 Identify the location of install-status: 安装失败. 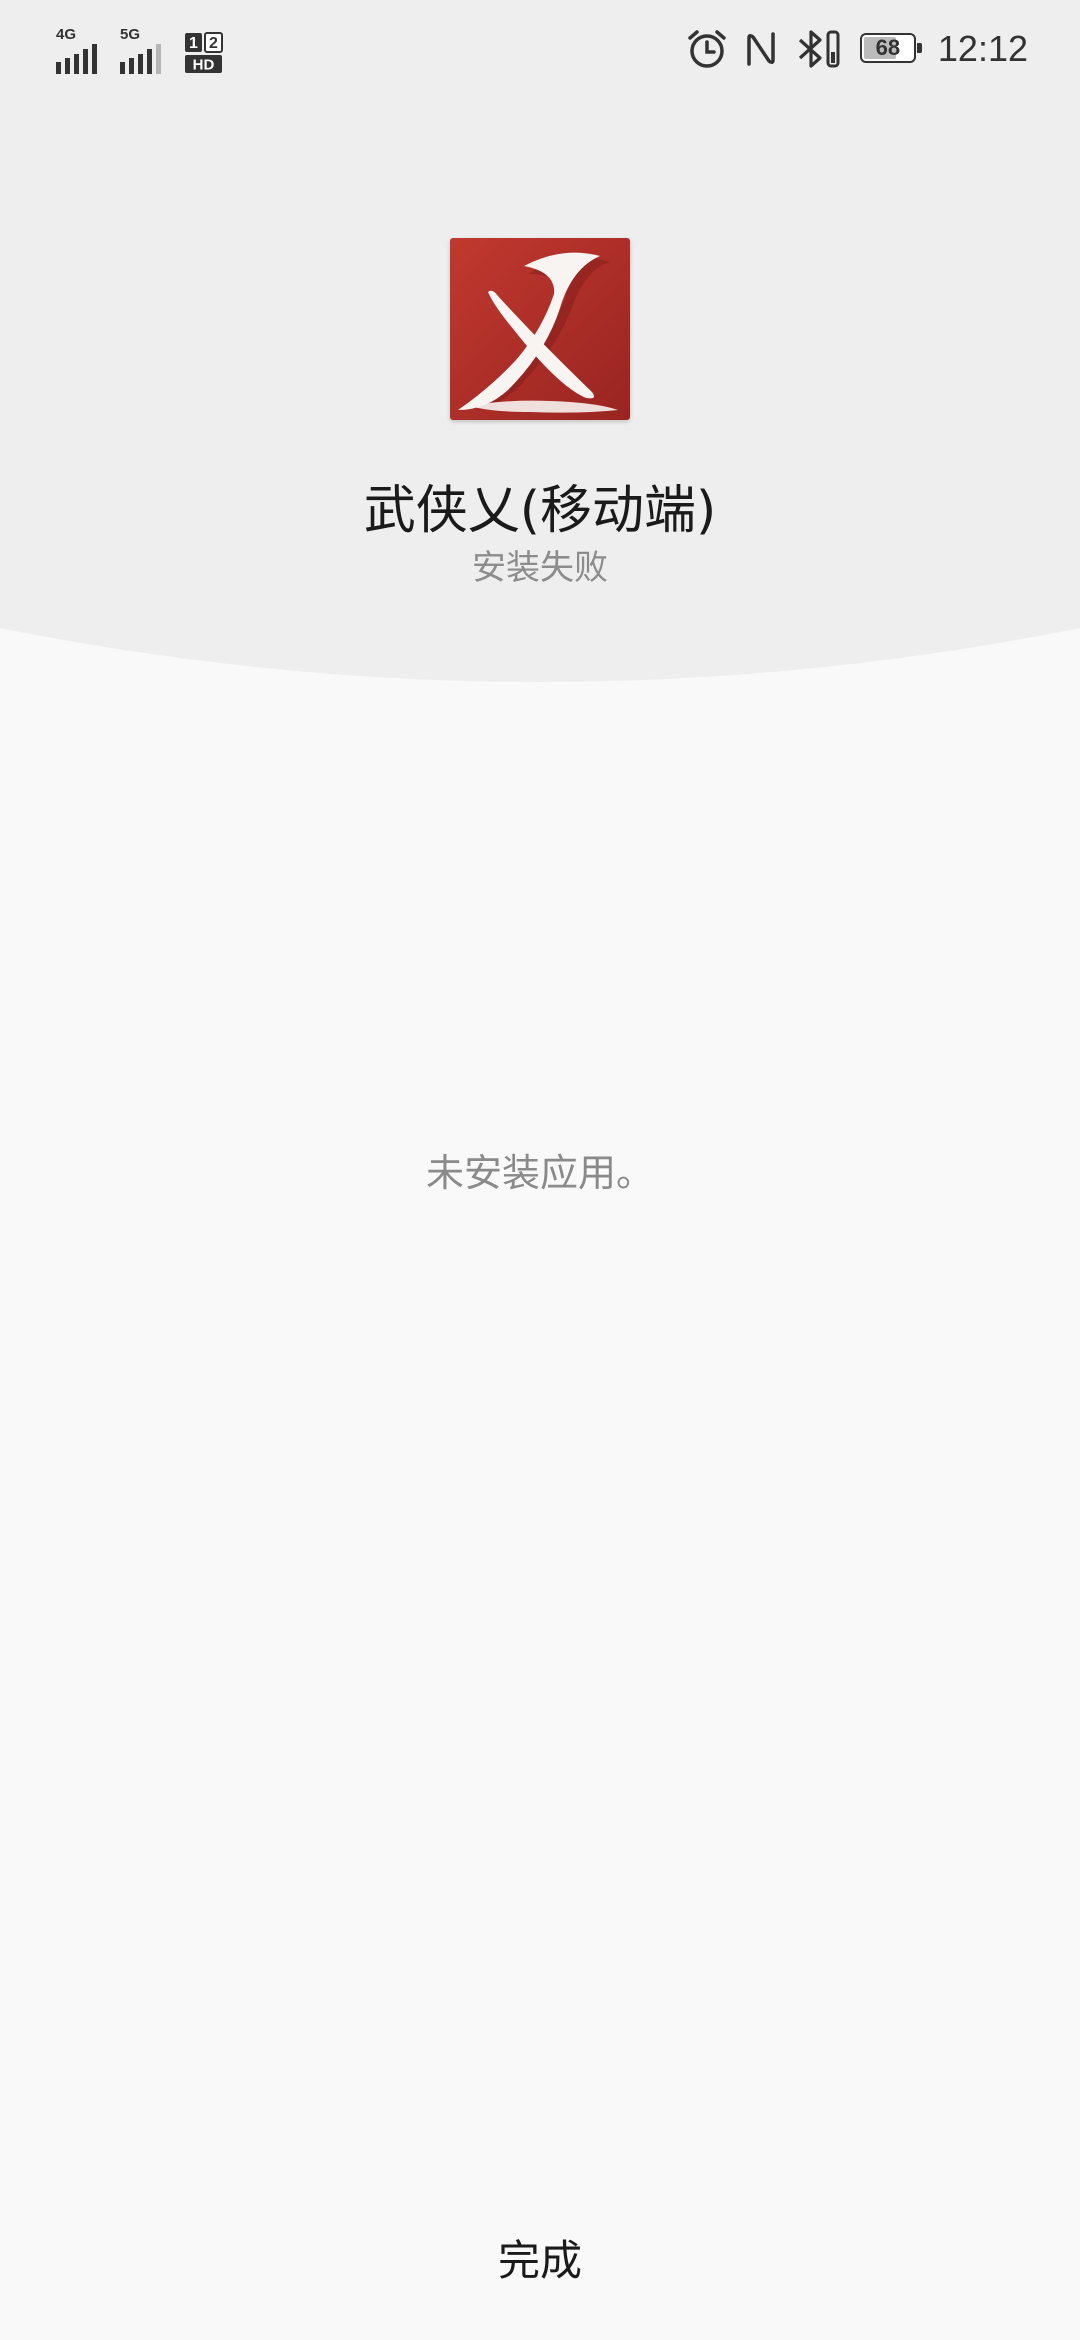
(540, 568).